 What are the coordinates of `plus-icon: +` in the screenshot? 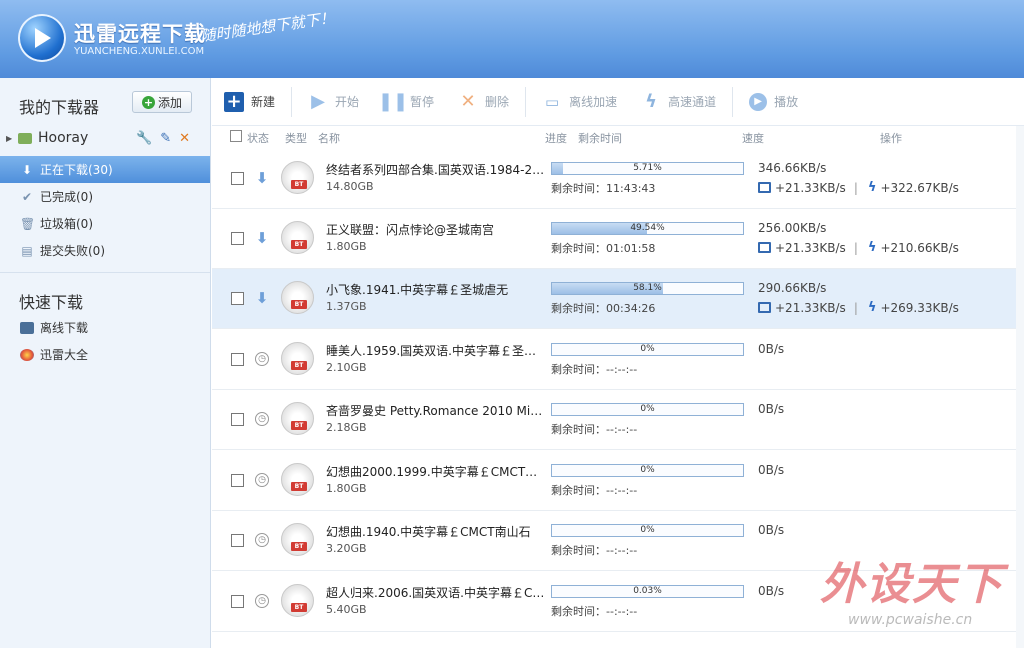 It's located at (148, 102).